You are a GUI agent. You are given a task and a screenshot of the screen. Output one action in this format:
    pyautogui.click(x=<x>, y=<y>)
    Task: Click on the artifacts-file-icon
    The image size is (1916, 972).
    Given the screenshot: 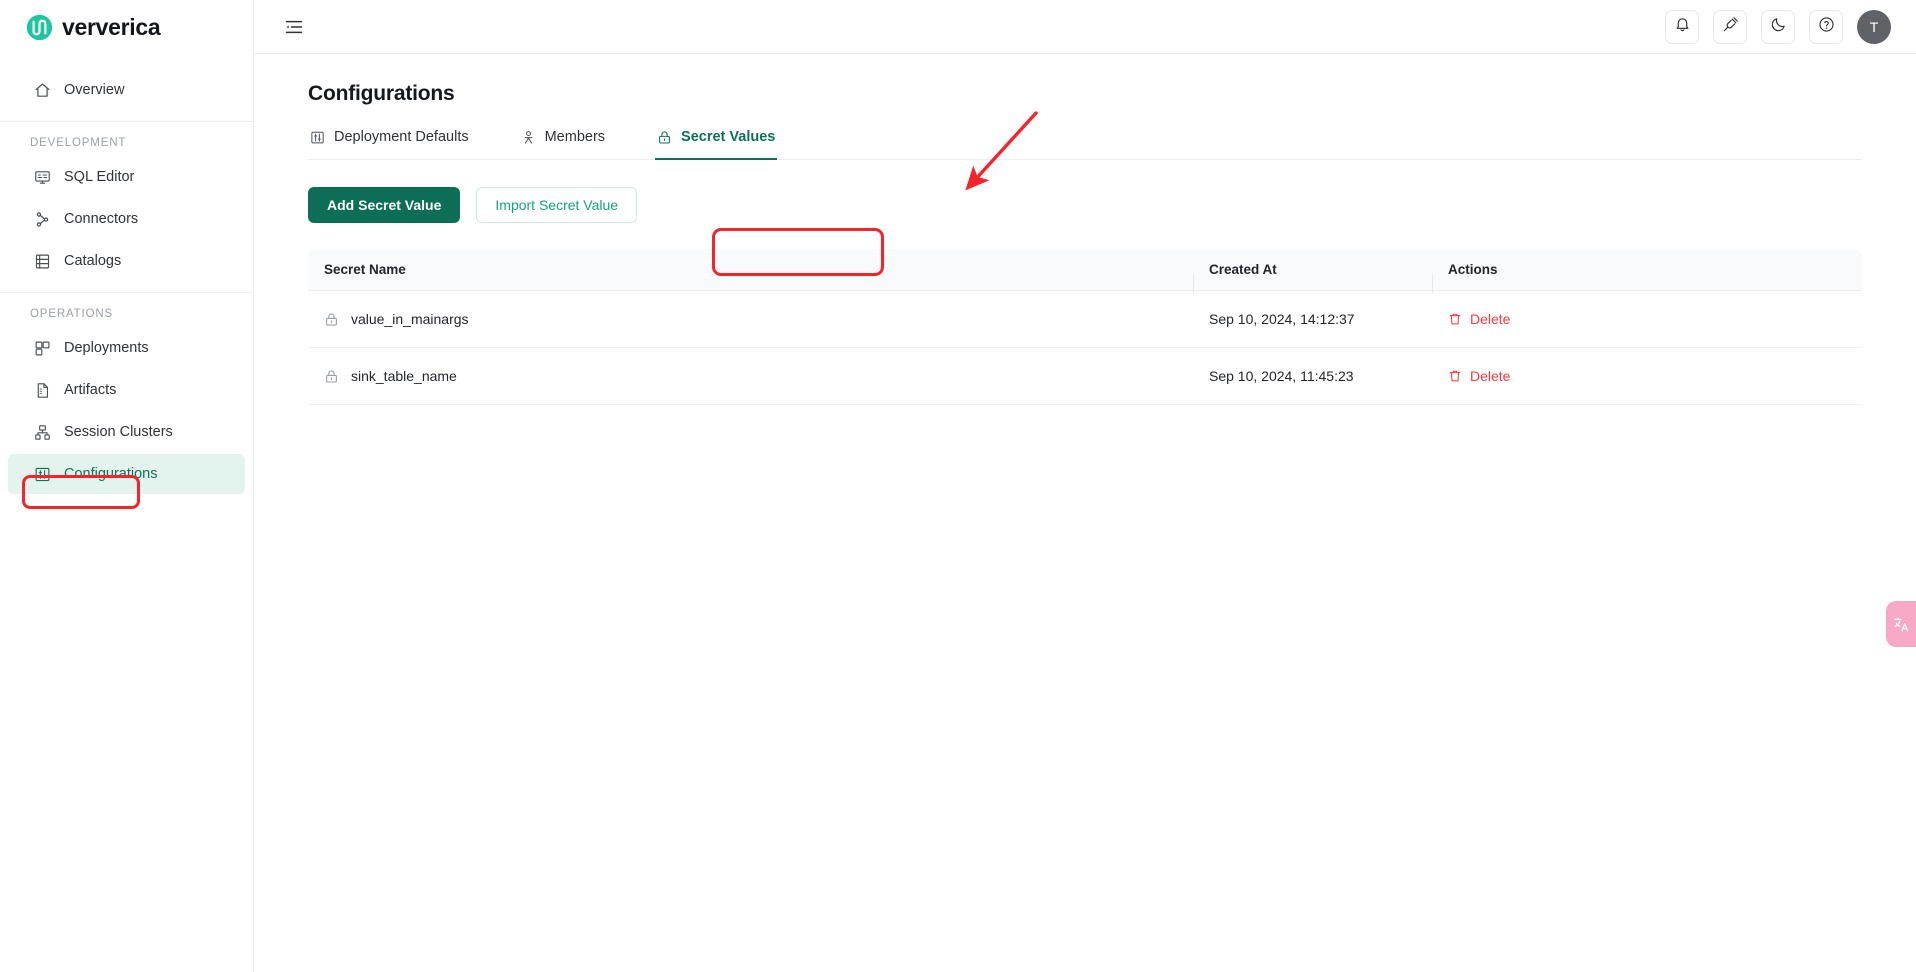 What is the action you would take?
    pyautogui.click(x=42, y=390)
    